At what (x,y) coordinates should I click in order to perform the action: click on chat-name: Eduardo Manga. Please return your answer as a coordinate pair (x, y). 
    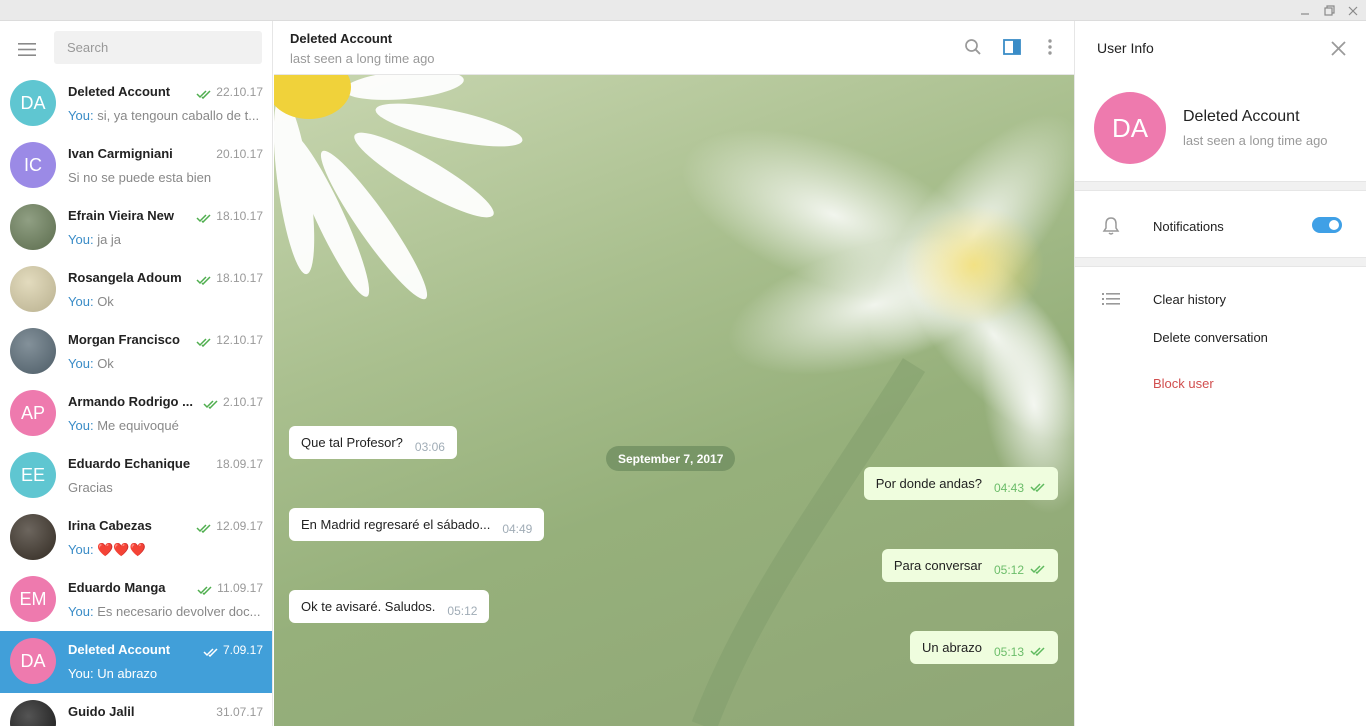
    Looking at the image, I should click on (117, 587).